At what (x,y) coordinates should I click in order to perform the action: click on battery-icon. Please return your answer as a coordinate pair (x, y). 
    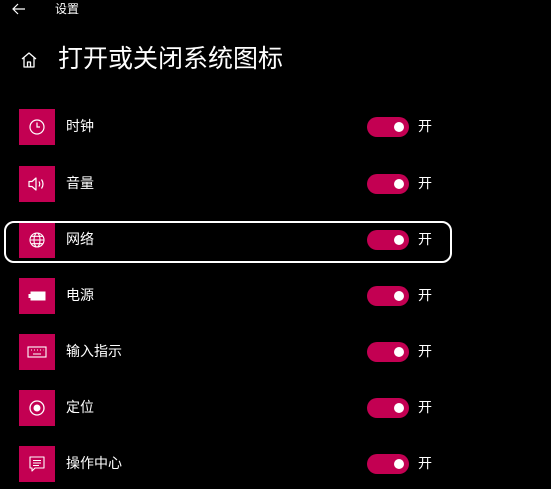
    Looking at the image, I should click on (37, 296).